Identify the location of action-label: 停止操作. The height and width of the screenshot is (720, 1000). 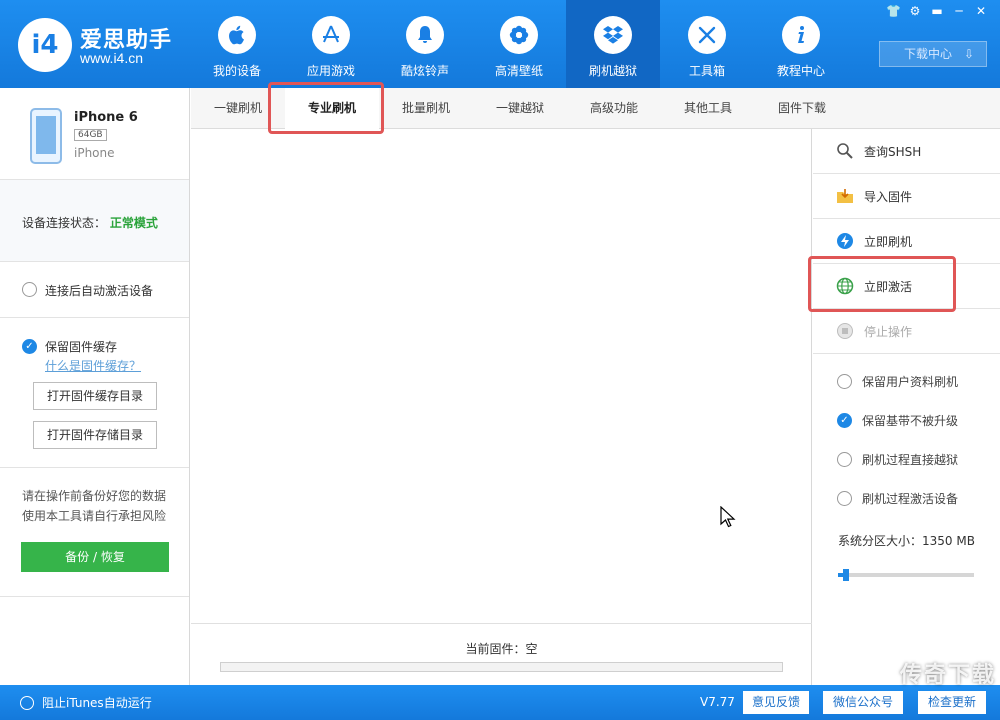
(888, 331).